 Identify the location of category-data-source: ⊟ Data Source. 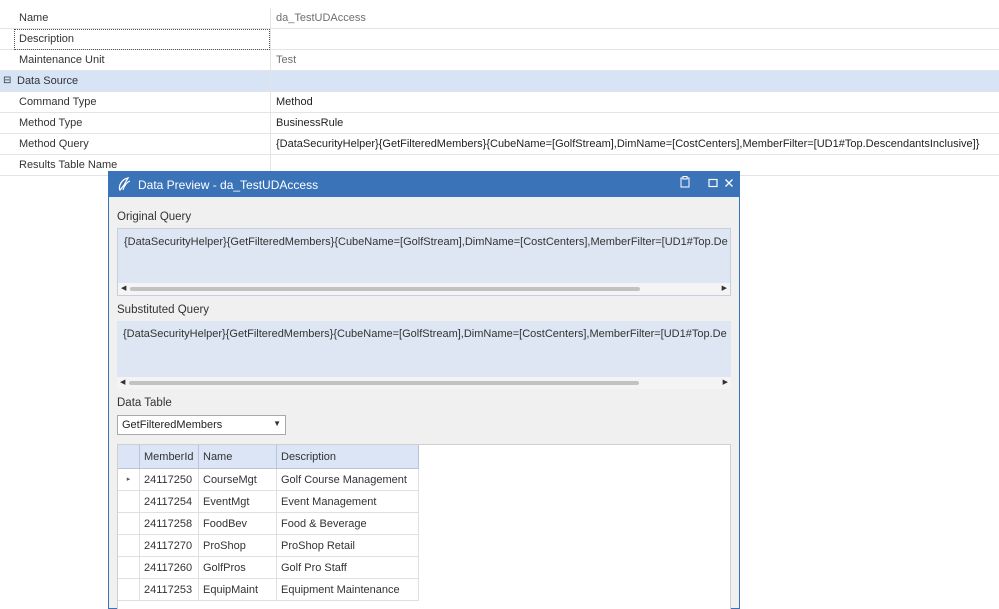
(499, 81).